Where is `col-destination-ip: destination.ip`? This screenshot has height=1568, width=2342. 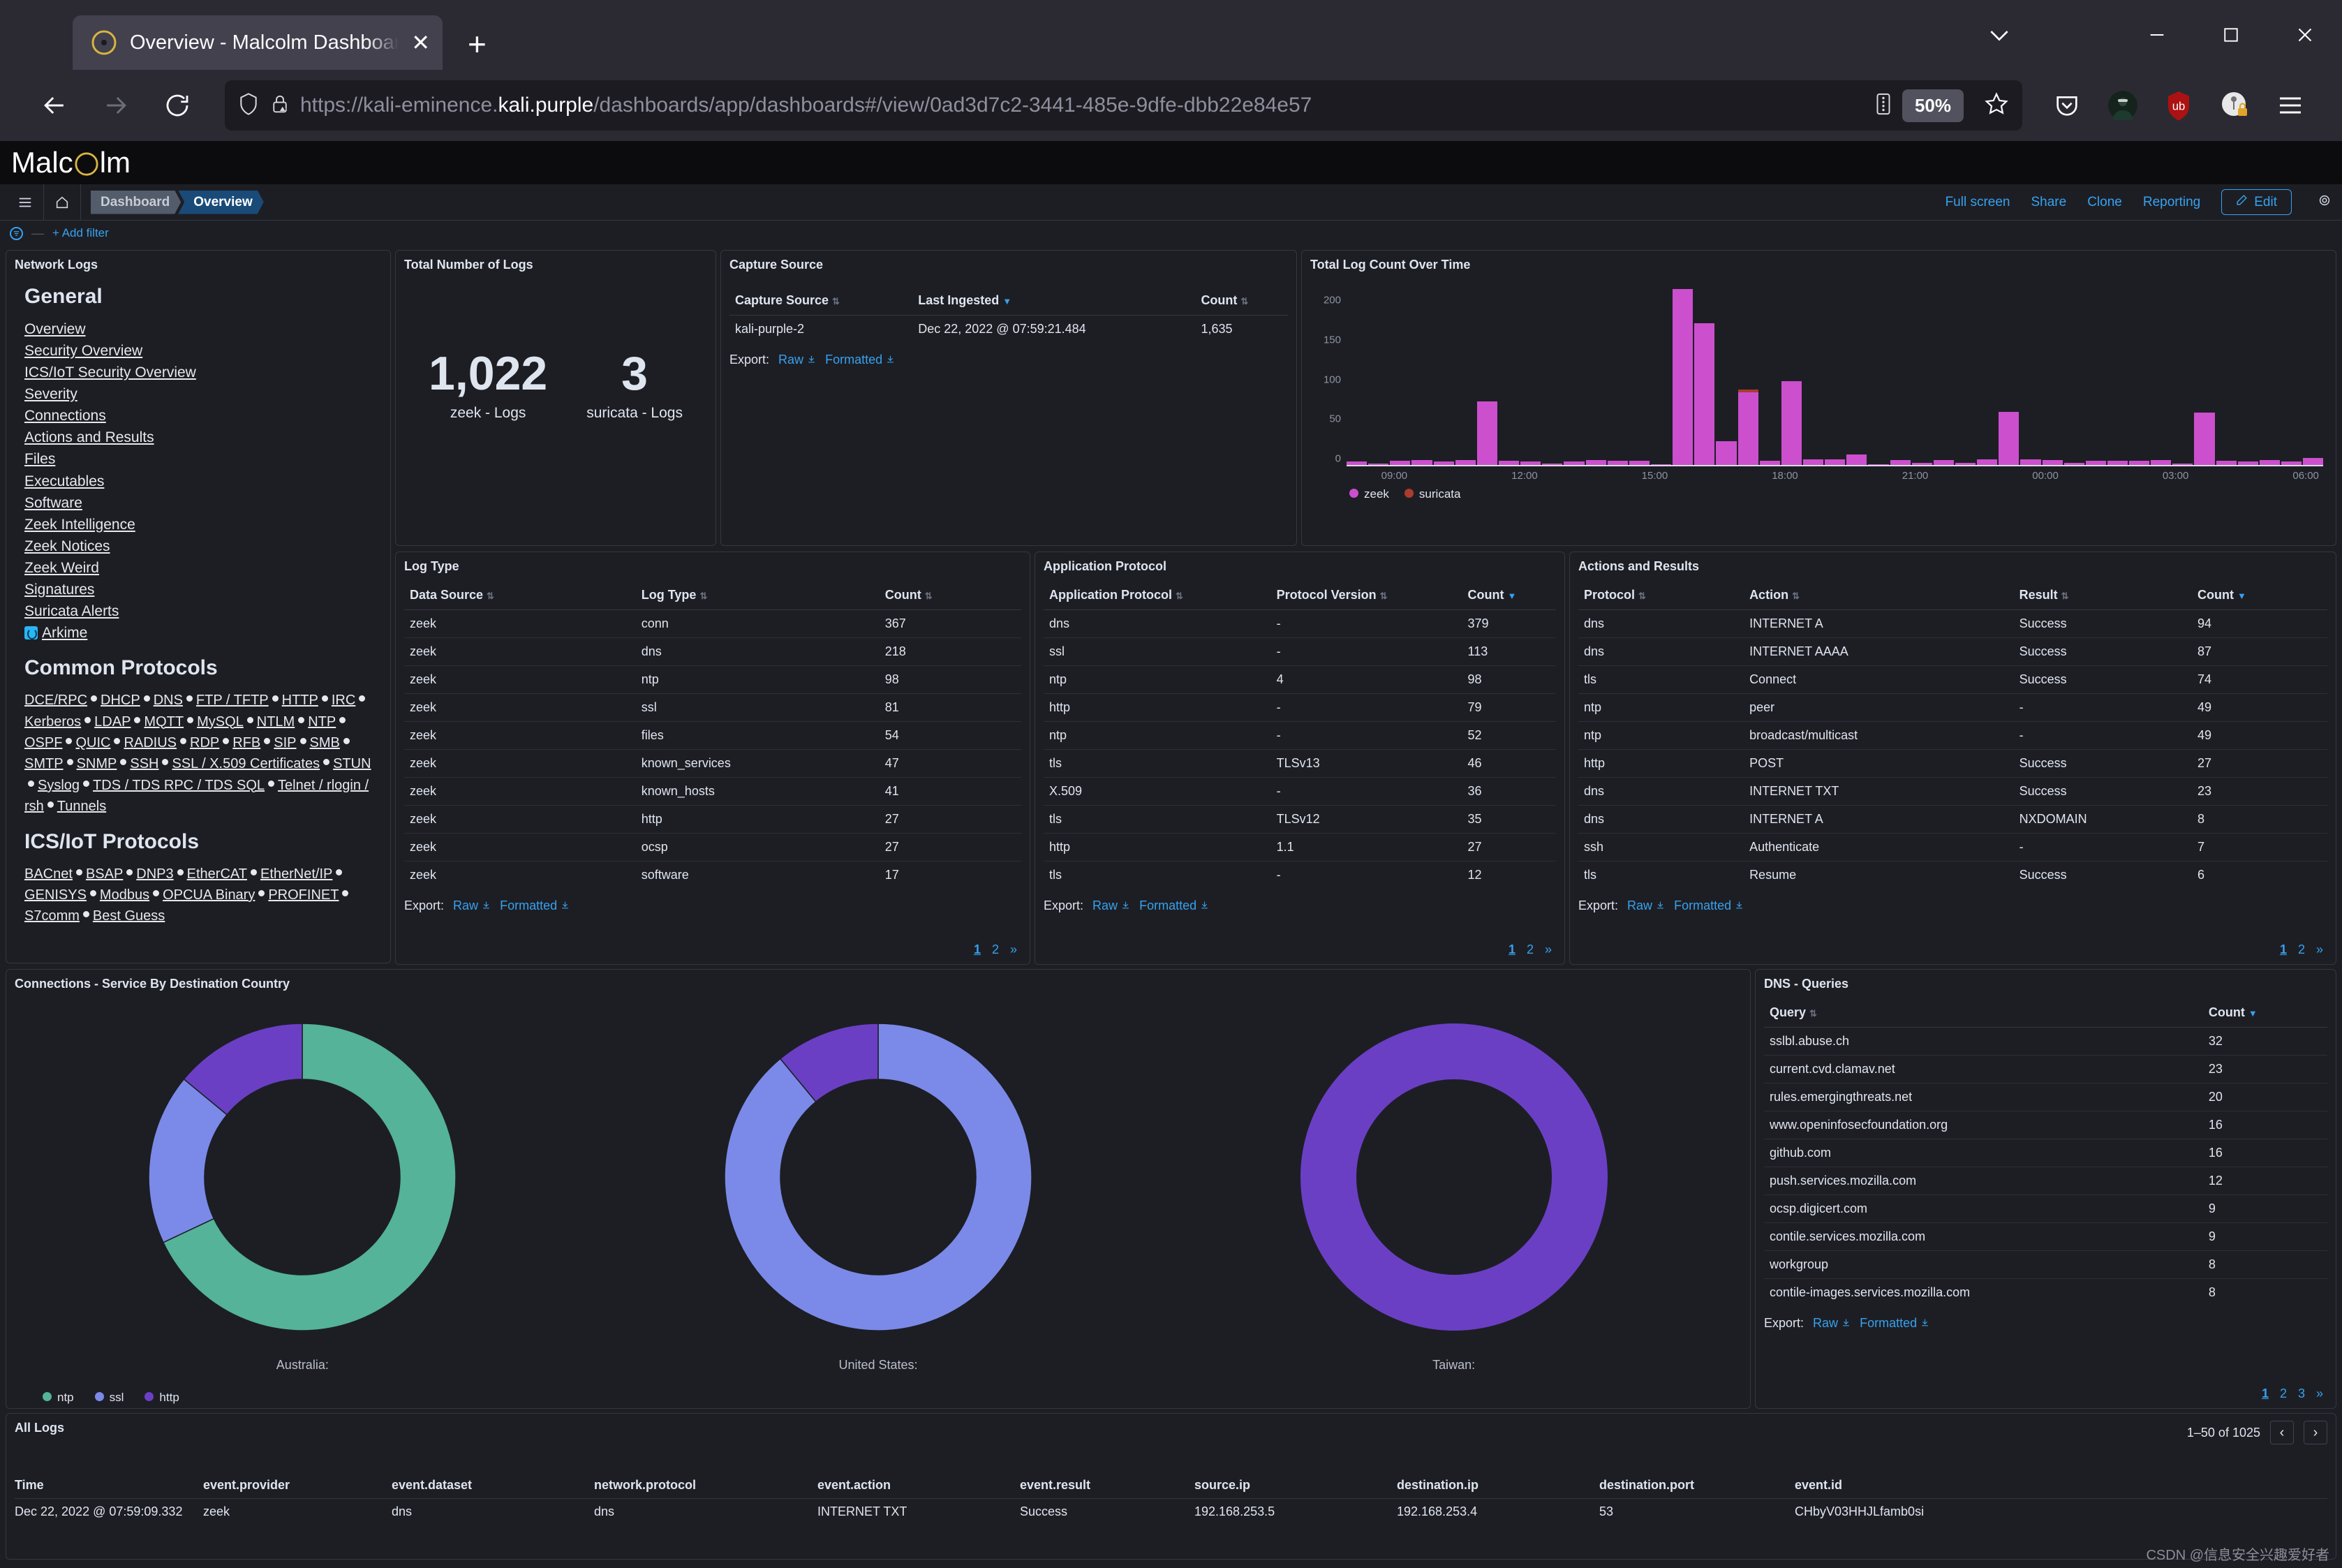
col-destination-ip: destination.ip is located at coordinates (1498, 1486).